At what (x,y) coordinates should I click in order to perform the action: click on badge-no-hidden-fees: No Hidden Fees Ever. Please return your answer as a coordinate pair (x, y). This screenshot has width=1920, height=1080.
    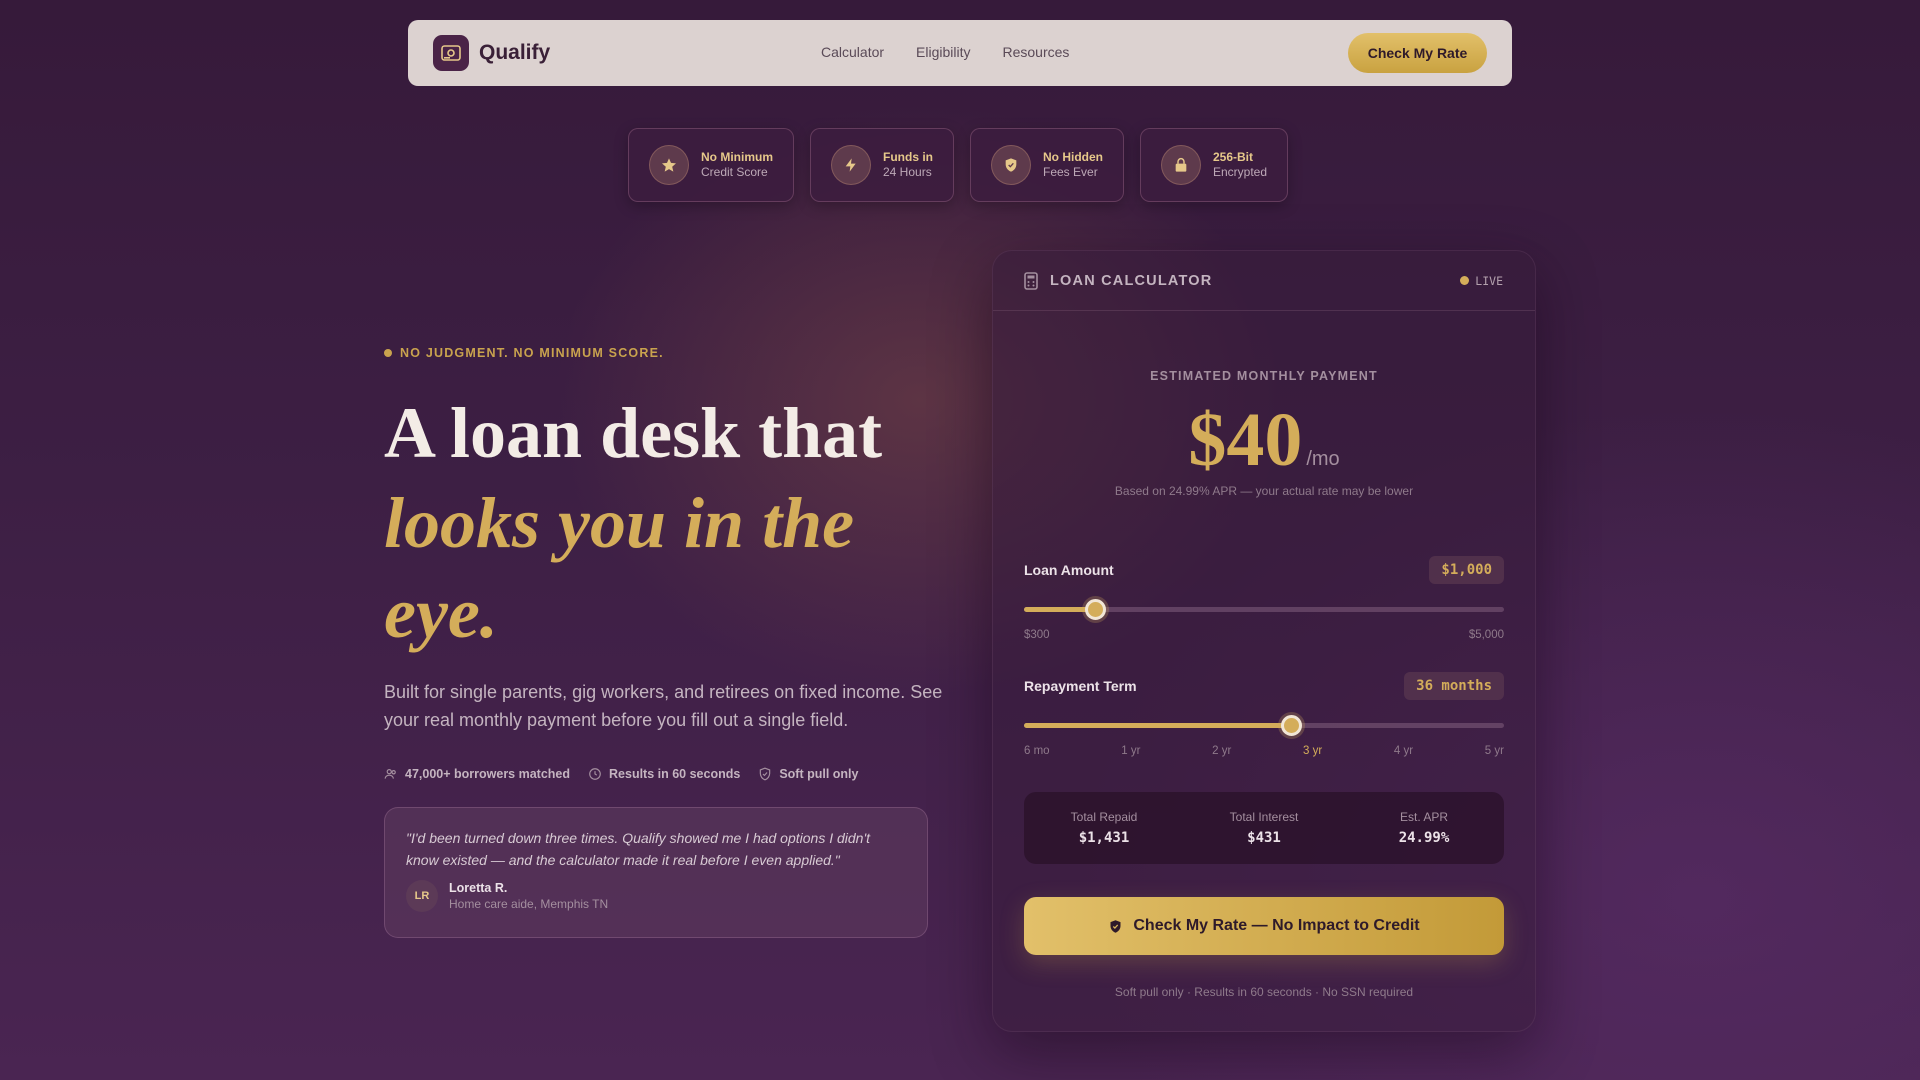
    Looking at the image, I should click on (1047, 165).